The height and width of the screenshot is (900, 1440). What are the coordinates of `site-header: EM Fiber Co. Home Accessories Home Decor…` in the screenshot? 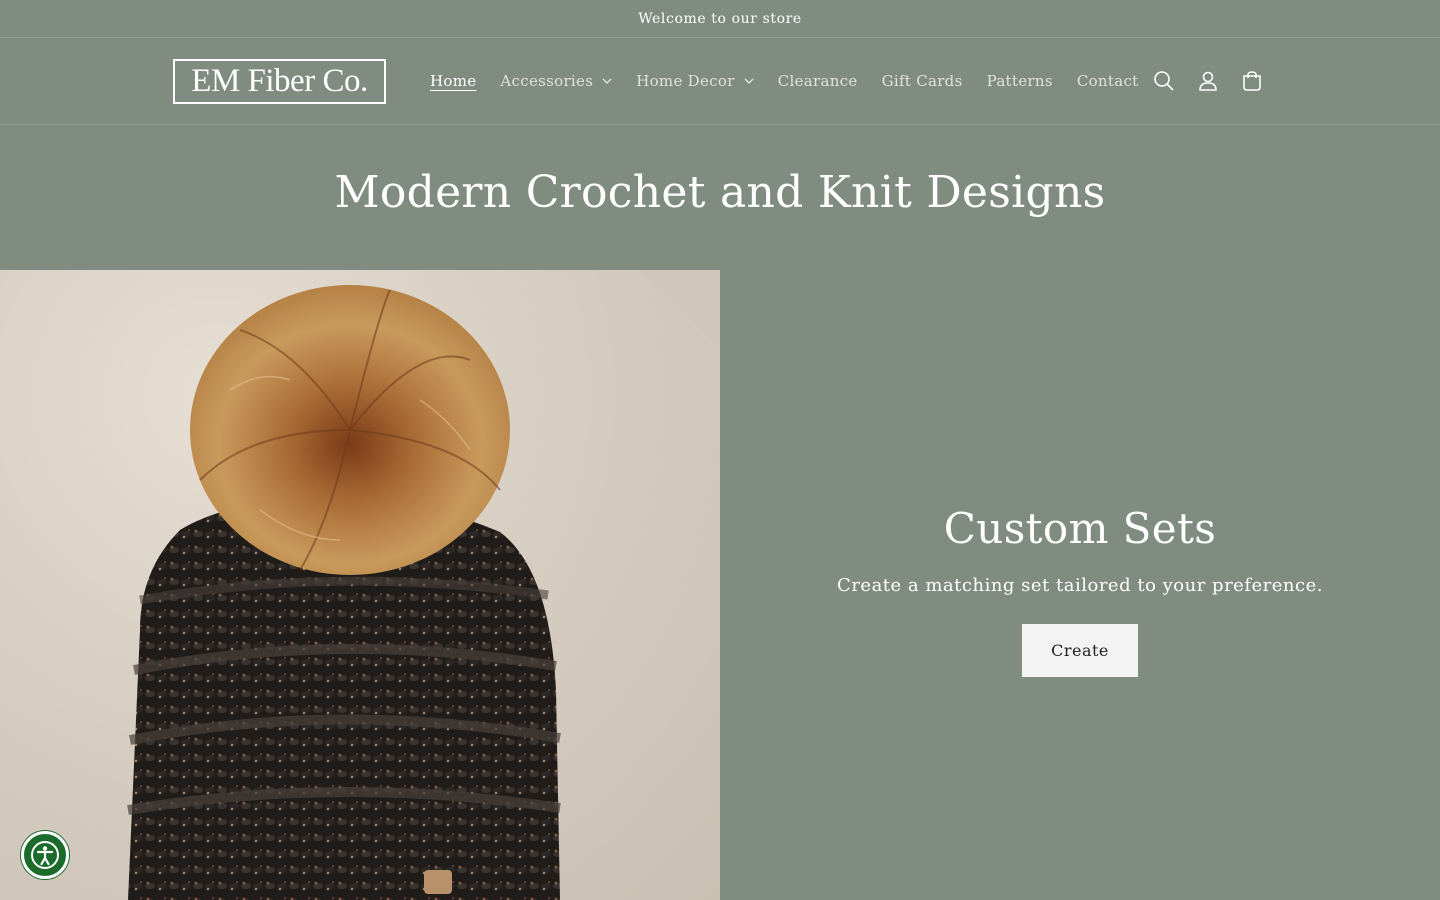 It's located at (720, 81).